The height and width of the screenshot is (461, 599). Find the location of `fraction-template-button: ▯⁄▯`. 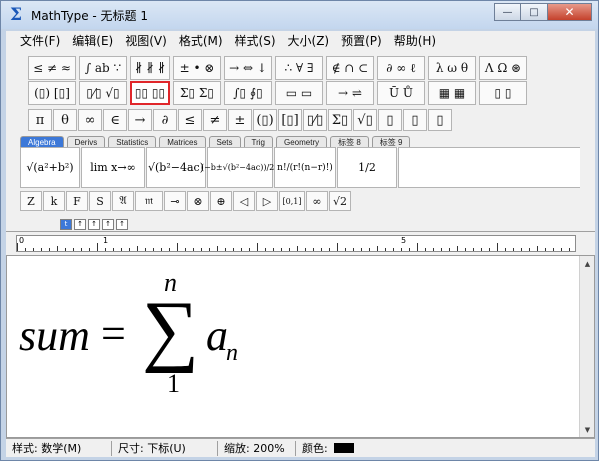

fraction-template-button: ▯⁄▯ is located at coordinates (315, 120).